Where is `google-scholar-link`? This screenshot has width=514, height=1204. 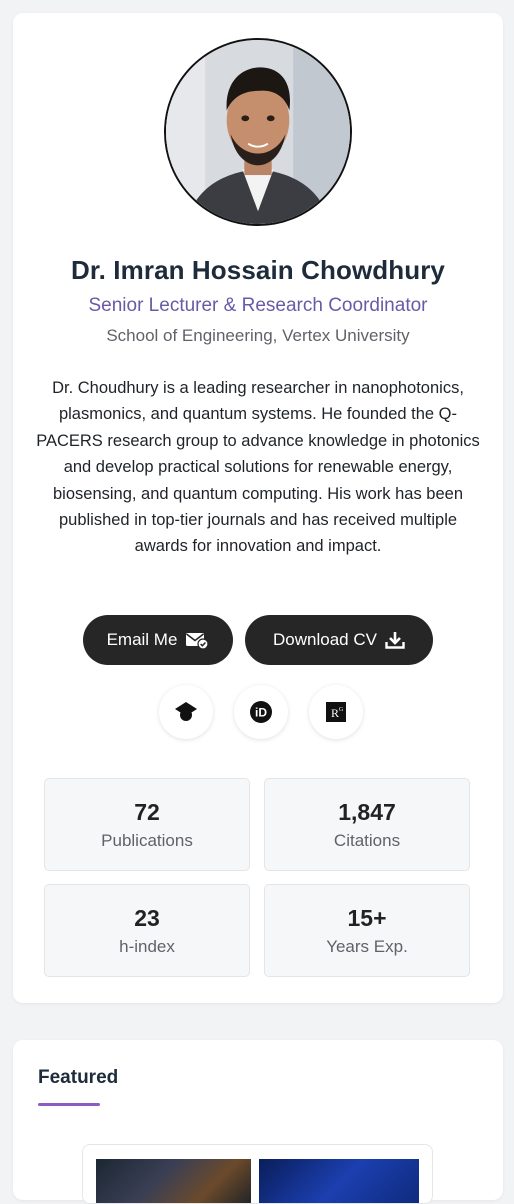 google-scholar-link is located at coordinates (186, 712).